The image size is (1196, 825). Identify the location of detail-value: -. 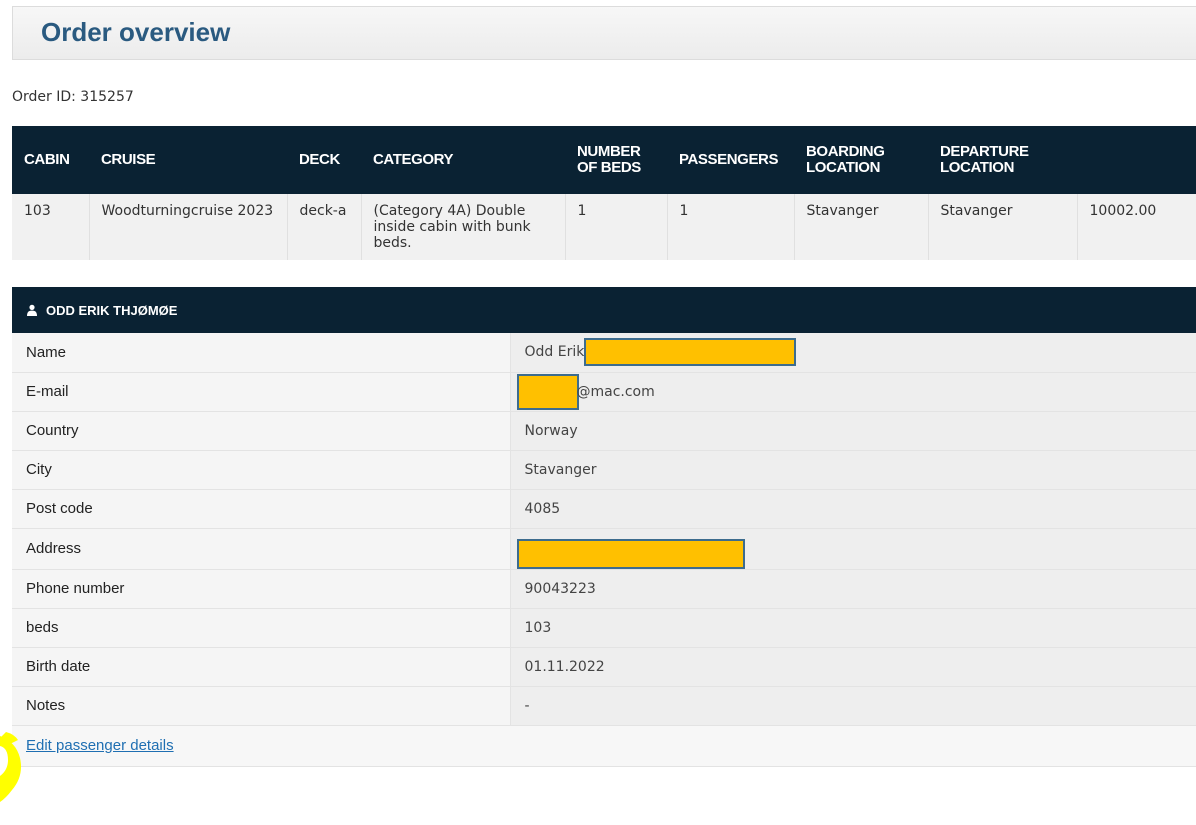
(853, 706).